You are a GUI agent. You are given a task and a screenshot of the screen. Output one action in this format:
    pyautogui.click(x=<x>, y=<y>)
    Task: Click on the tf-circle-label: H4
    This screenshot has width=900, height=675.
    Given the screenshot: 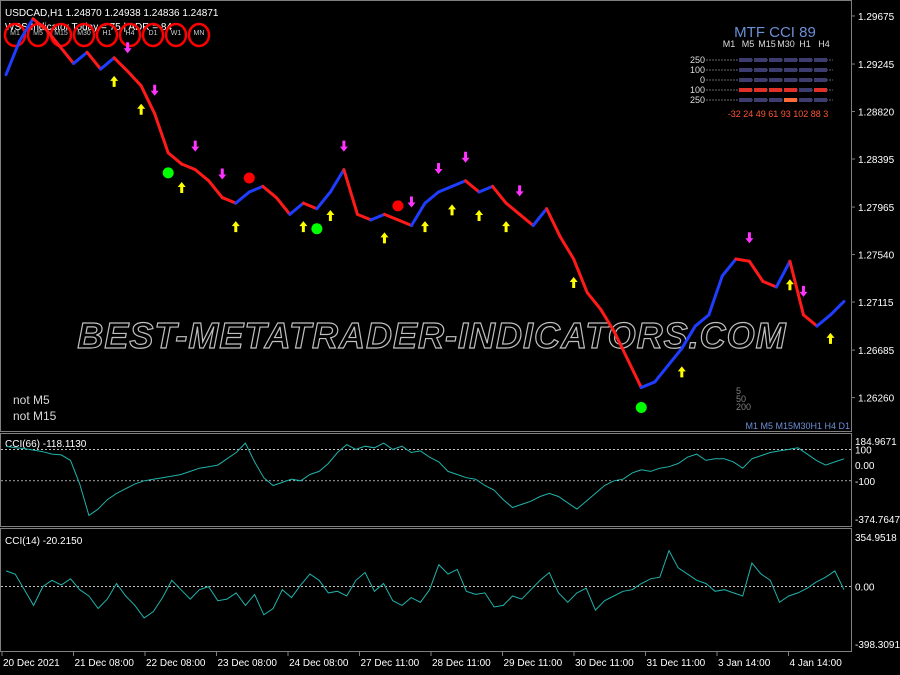 What is the action you would take?
    pyautogui.click(x=130, y=33)
    